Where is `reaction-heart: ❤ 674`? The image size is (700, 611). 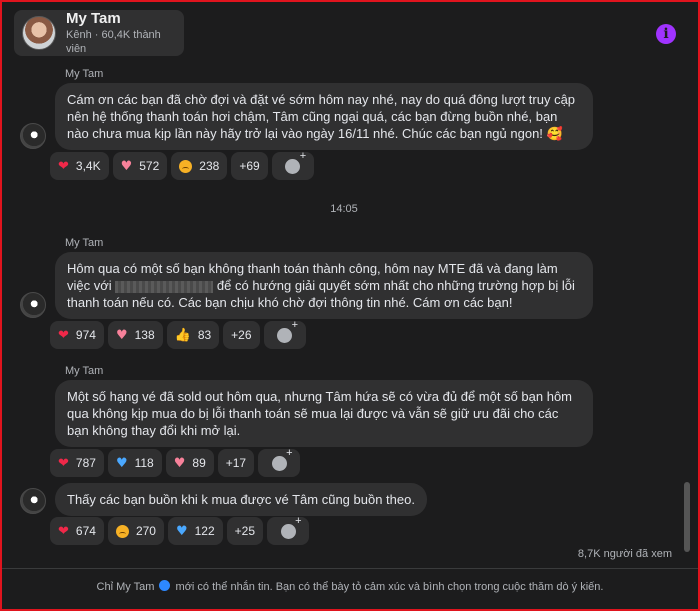 reaction-heart: ❤ 674 is located at coordinates (77, 531).